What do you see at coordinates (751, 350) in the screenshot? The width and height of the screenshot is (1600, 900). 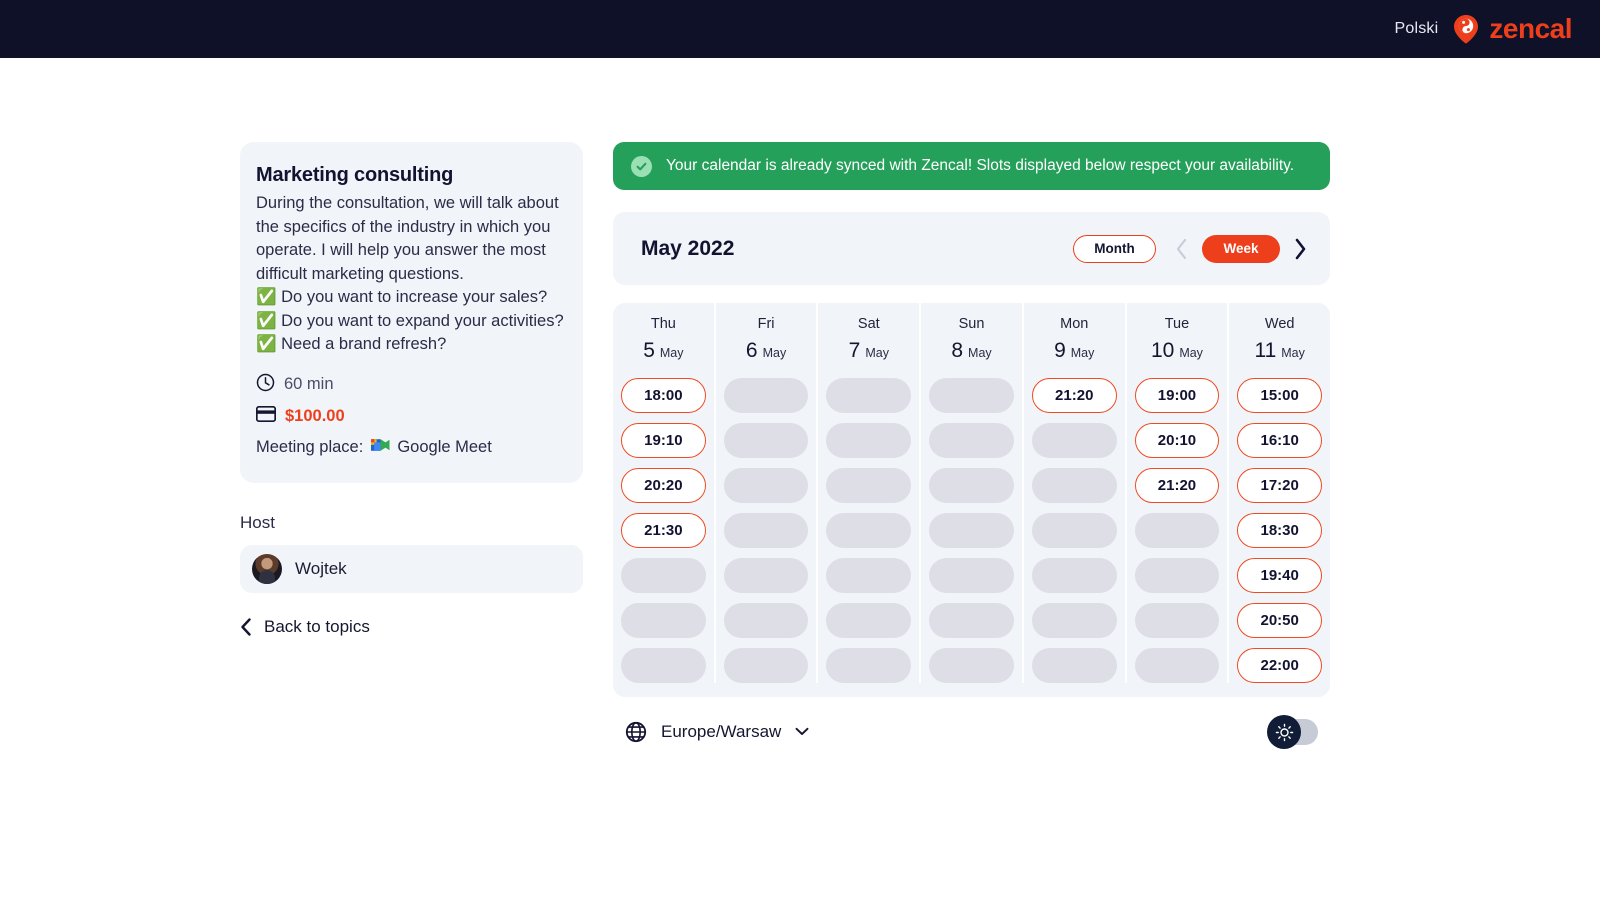 I see `day-number: 6` at bounding box center [751, 350].